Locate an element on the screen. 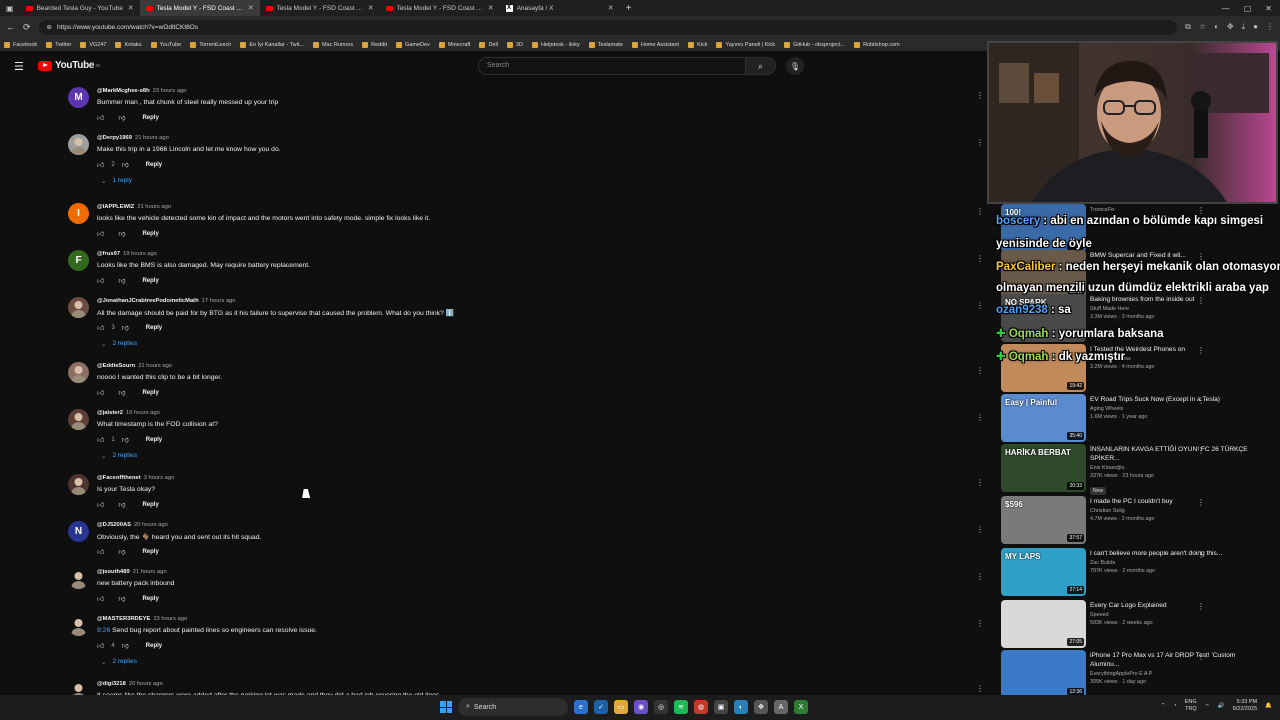  close-window-icon: ✕ is located at coordinates (1268, 8).